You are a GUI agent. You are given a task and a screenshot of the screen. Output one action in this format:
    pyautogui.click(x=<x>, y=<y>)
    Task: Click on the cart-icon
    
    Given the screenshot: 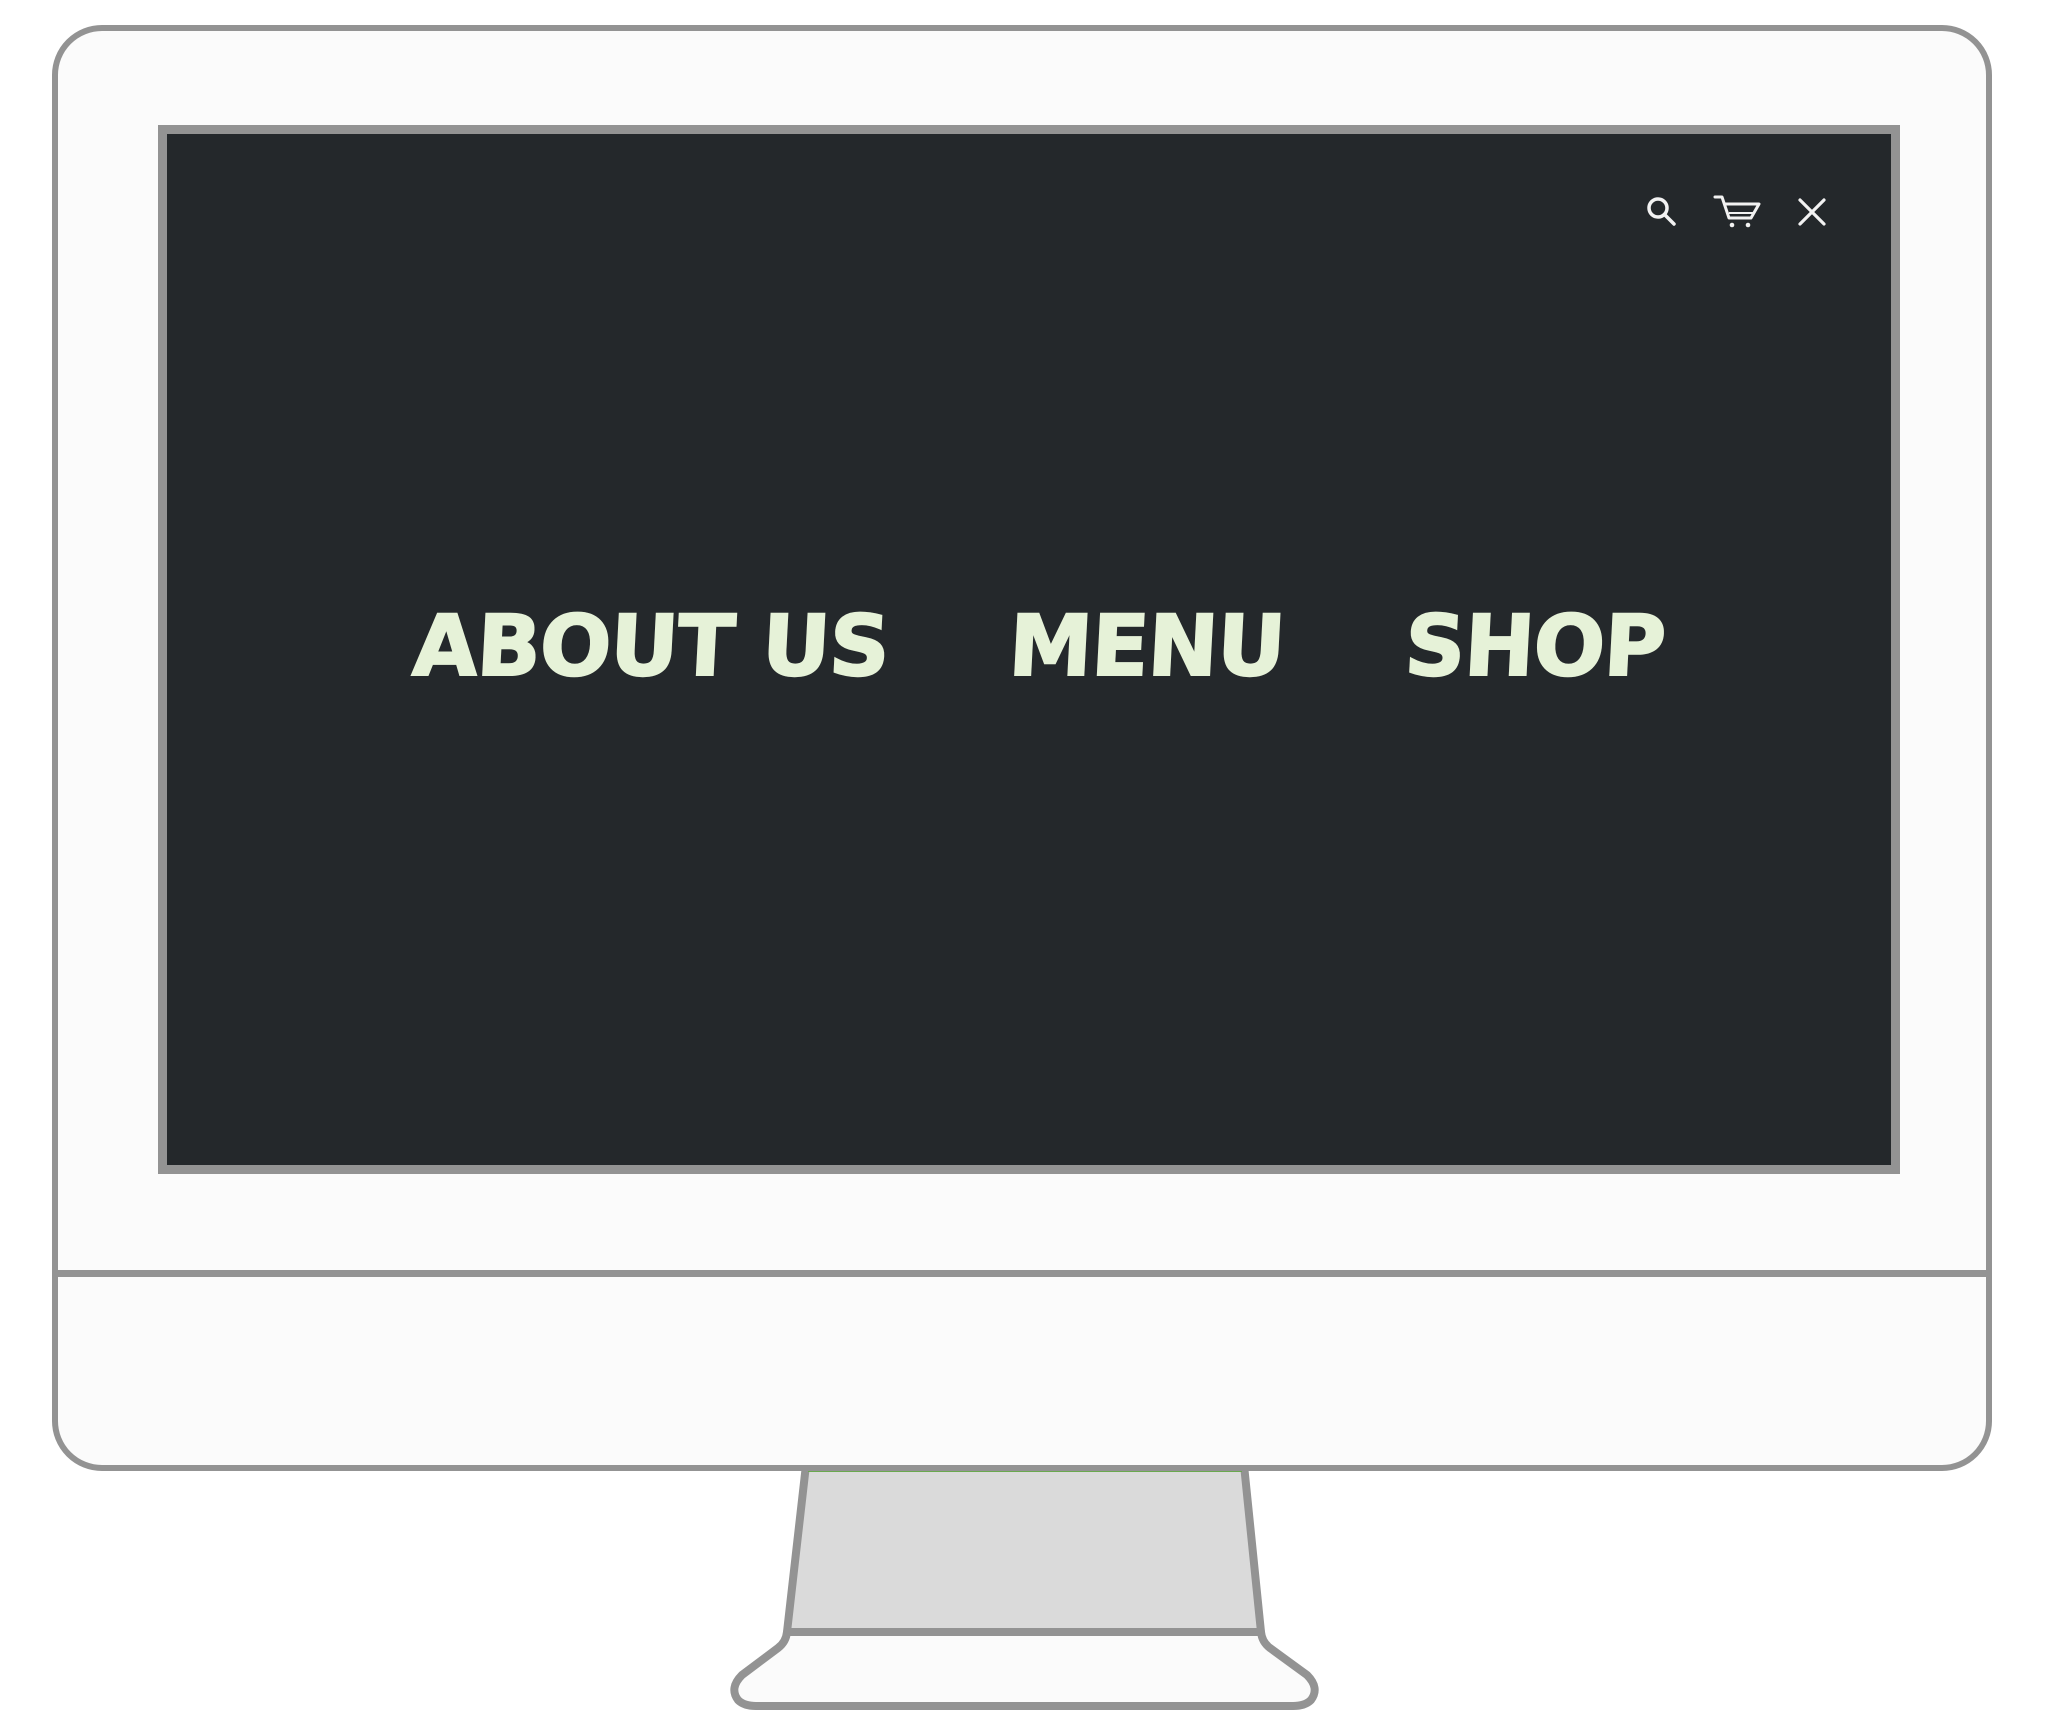 What is the action you would take?
    pyautogui.click(x=1737, y=211)
    